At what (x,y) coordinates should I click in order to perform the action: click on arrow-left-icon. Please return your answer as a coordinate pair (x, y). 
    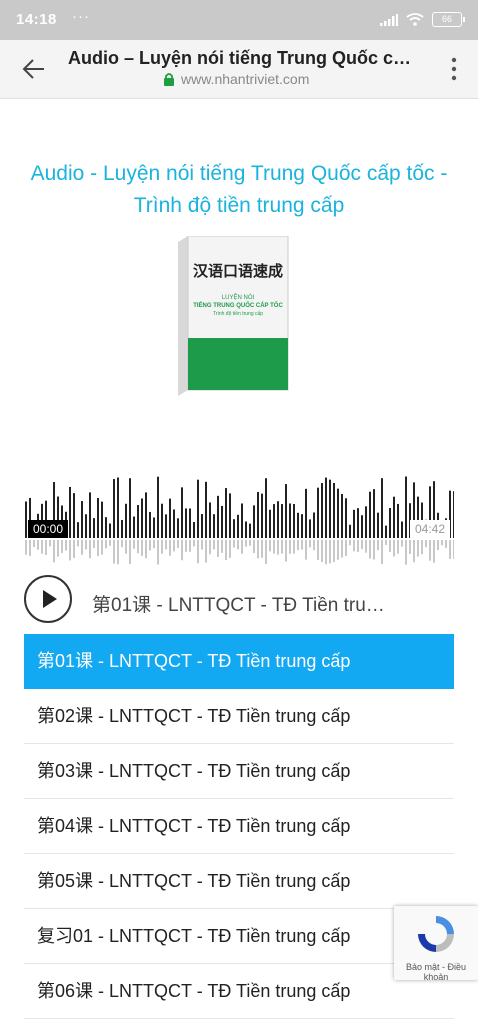
    Looking at the image, I should click on (33, 69).